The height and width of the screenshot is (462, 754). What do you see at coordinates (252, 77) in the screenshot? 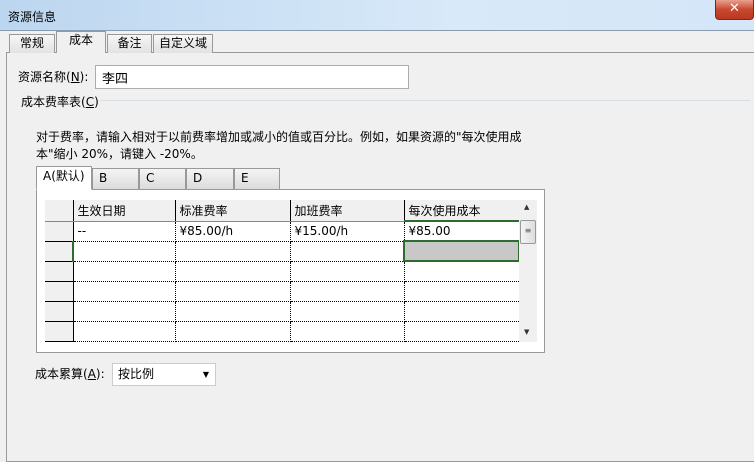
I see `resource-name-input` at bounding box center [252, 77].